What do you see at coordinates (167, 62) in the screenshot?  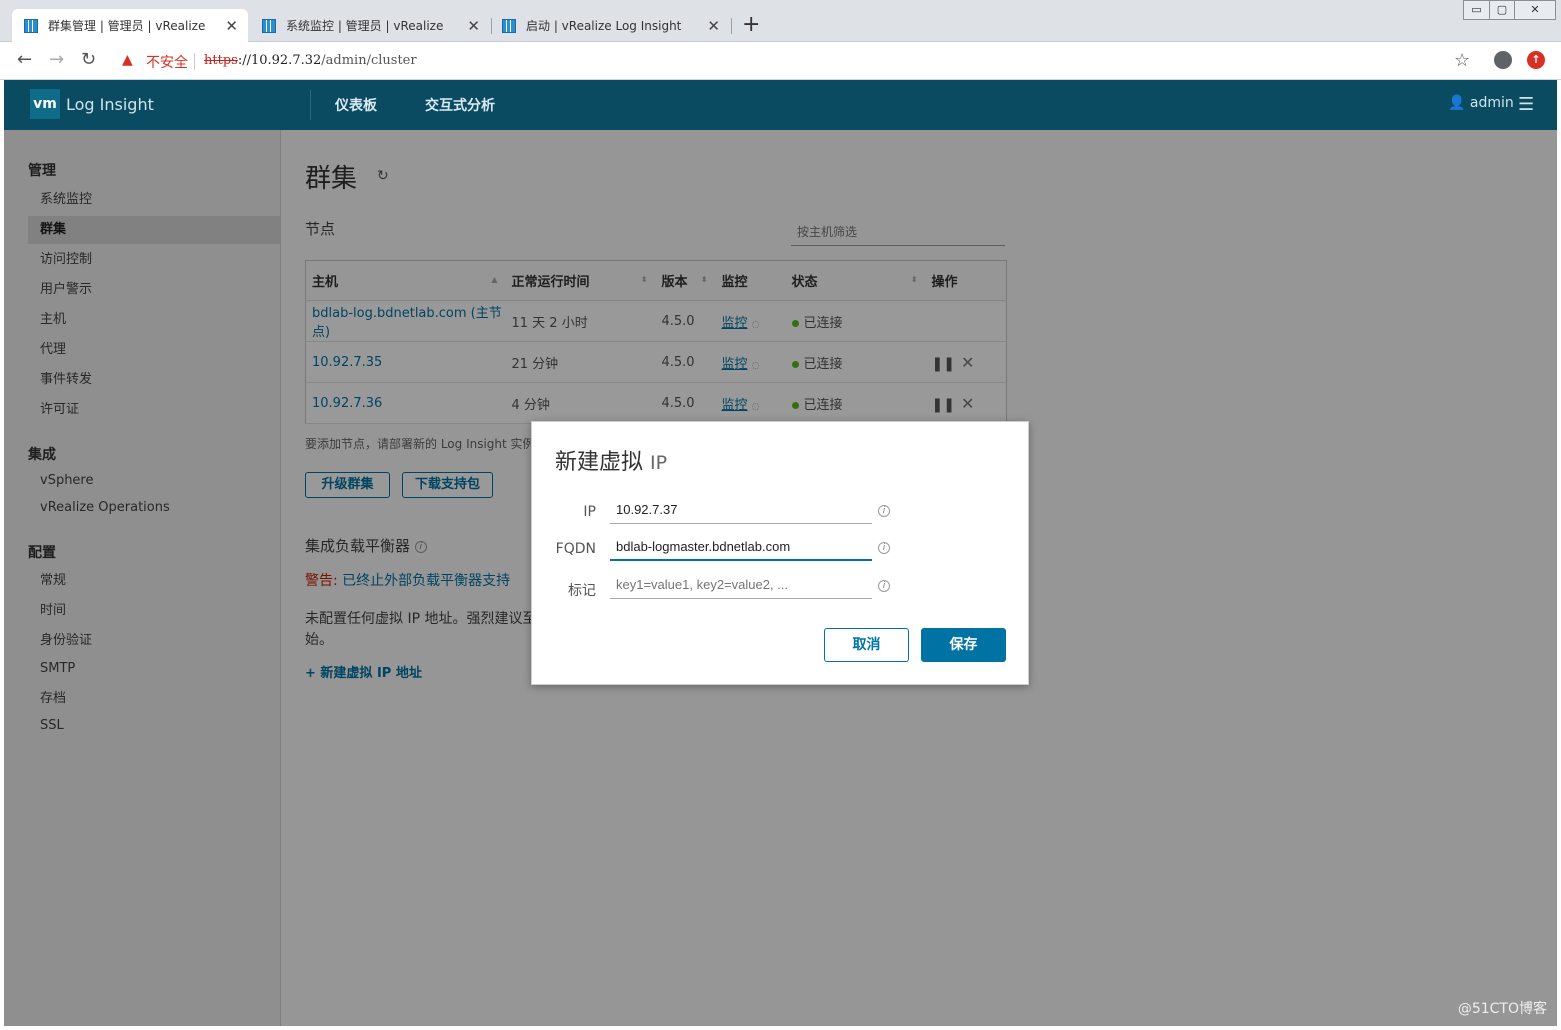 I see `security-warning: 不安全` at bounding box center [167, 62].